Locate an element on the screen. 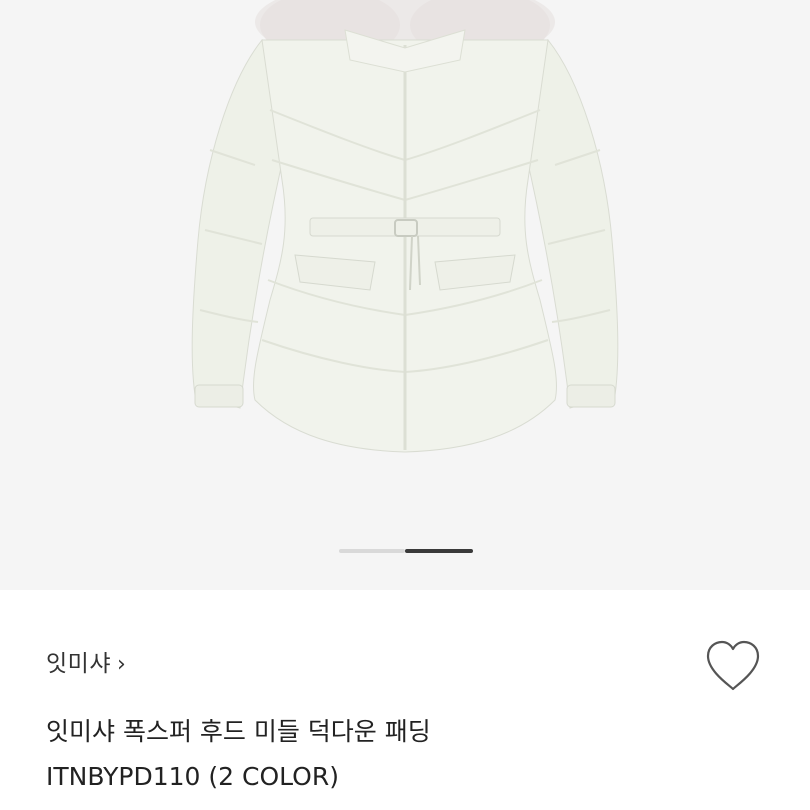 The image size is (810, 810). chevron-right-icon: › is located at coordinates (121, 664).